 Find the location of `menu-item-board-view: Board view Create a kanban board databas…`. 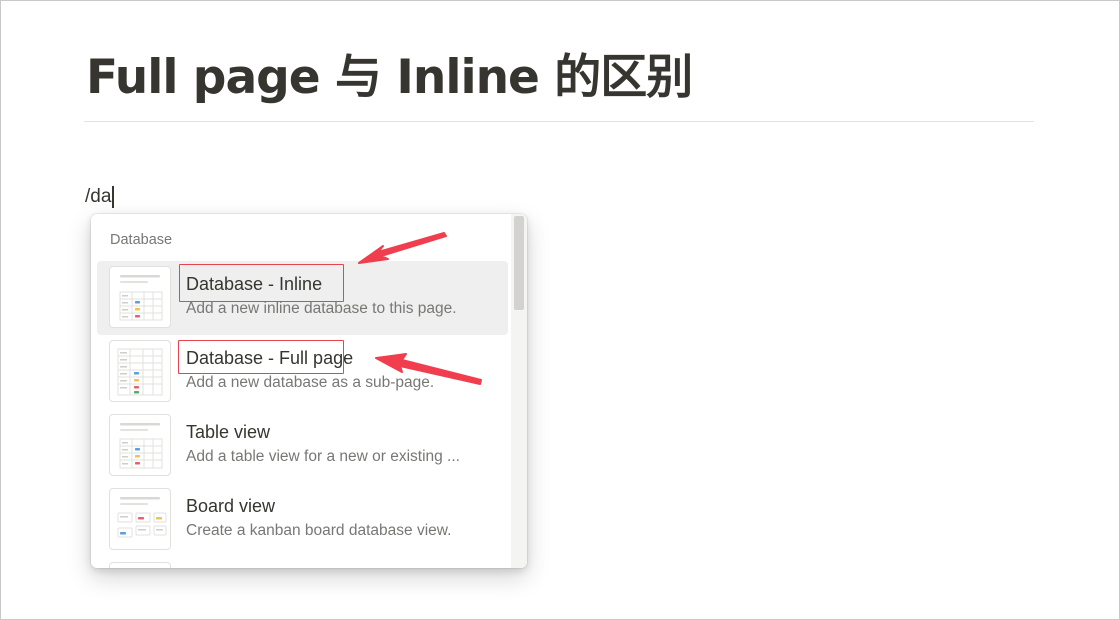

menu-item-board-view: Board view Create a kanban board databas… is located at coordinates (302, 520).